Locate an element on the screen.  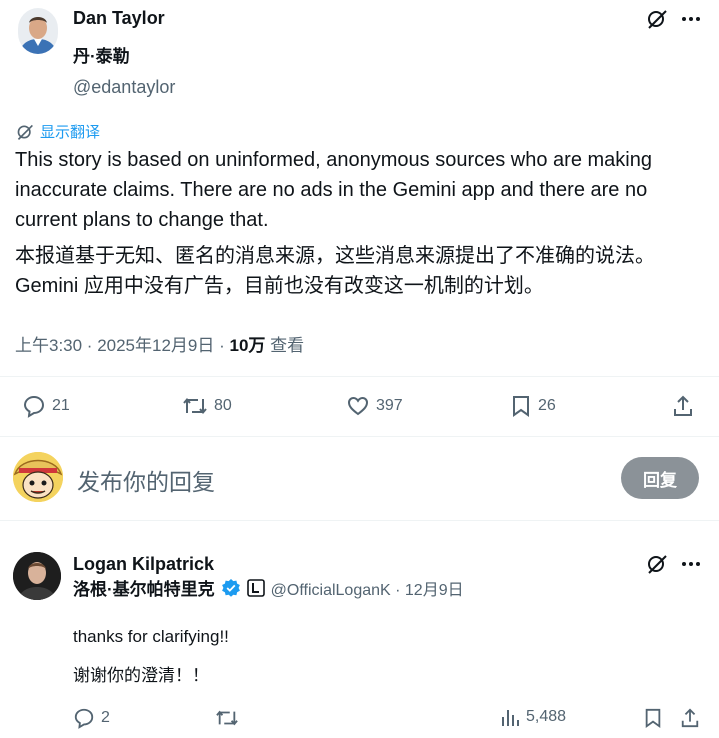
reply-input: 发布你的回复 is located at coordinates (337, 480).